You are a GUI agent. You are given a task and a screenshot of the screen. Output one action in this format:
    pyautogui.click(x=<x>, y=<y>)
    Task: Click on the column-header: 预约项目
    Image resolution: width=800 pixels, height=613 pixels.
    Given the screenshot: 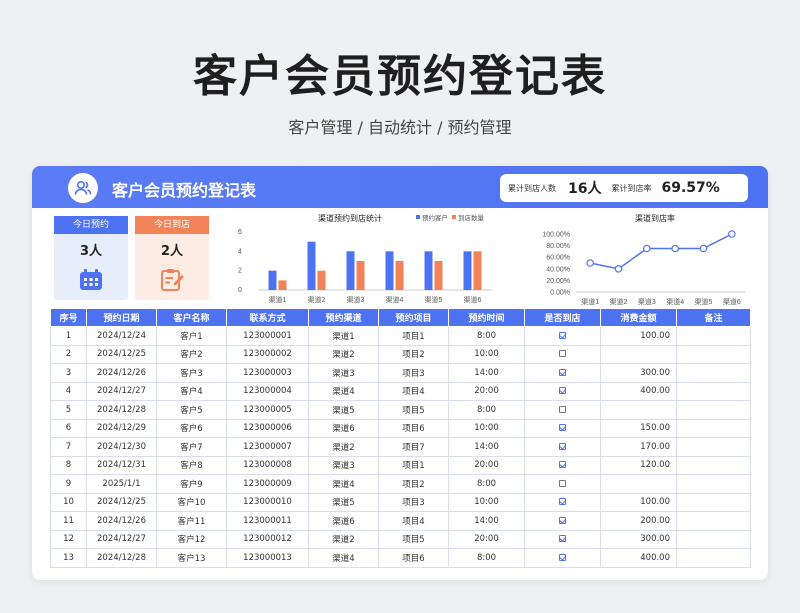 What is the action you would take?
    pyautogui.click(x=413, y=317)
    